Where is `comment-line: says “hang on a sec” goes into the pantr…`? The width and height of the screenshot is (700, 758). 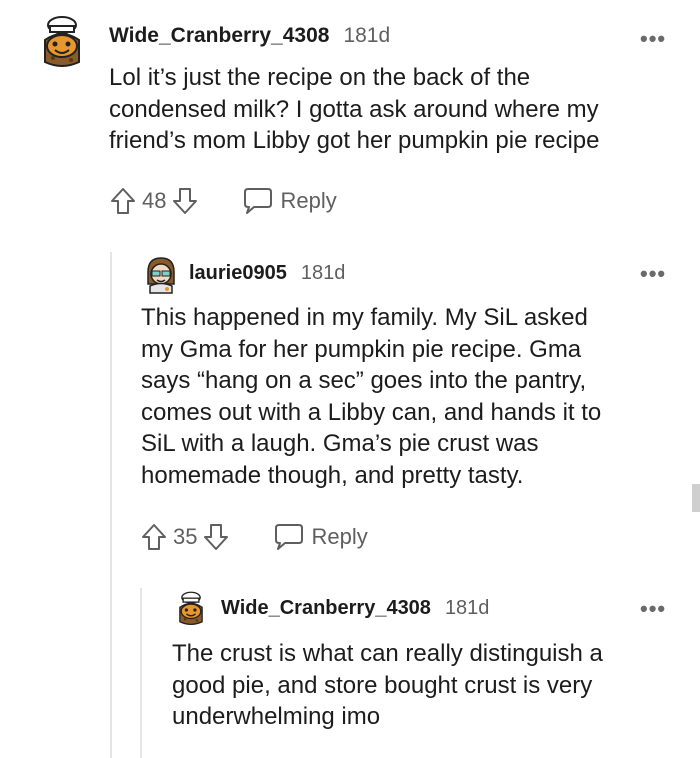
comment-line: says “hang on a sec” goes into the pantr… is located at coordinates (364, 380).